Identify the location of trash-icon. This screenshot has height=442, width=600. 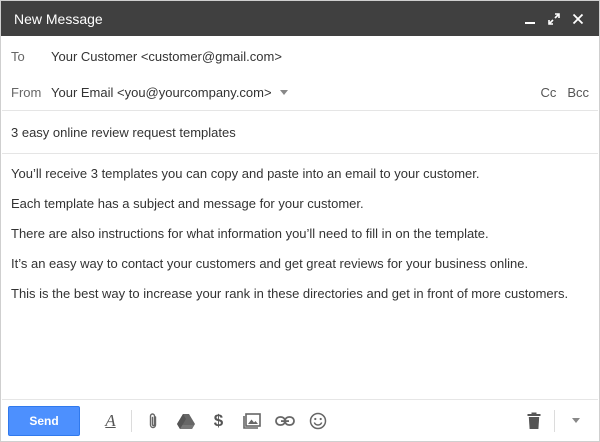
(533, 421).